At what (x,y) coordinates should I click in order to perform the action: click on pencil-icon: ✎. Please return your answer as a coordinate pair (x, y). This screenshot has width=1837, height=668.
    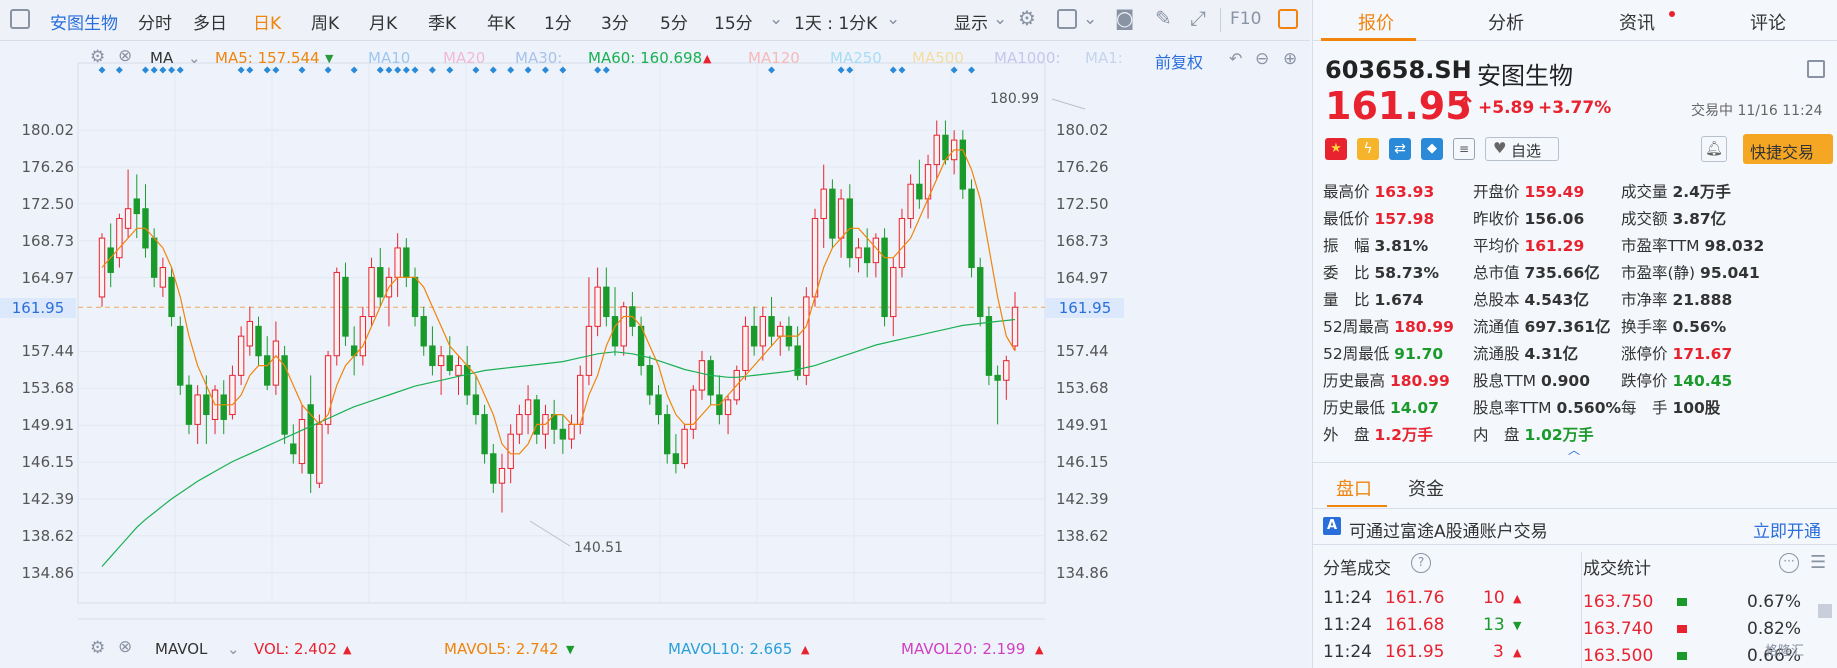
    Looking at the image, I should click on (1163, 18).